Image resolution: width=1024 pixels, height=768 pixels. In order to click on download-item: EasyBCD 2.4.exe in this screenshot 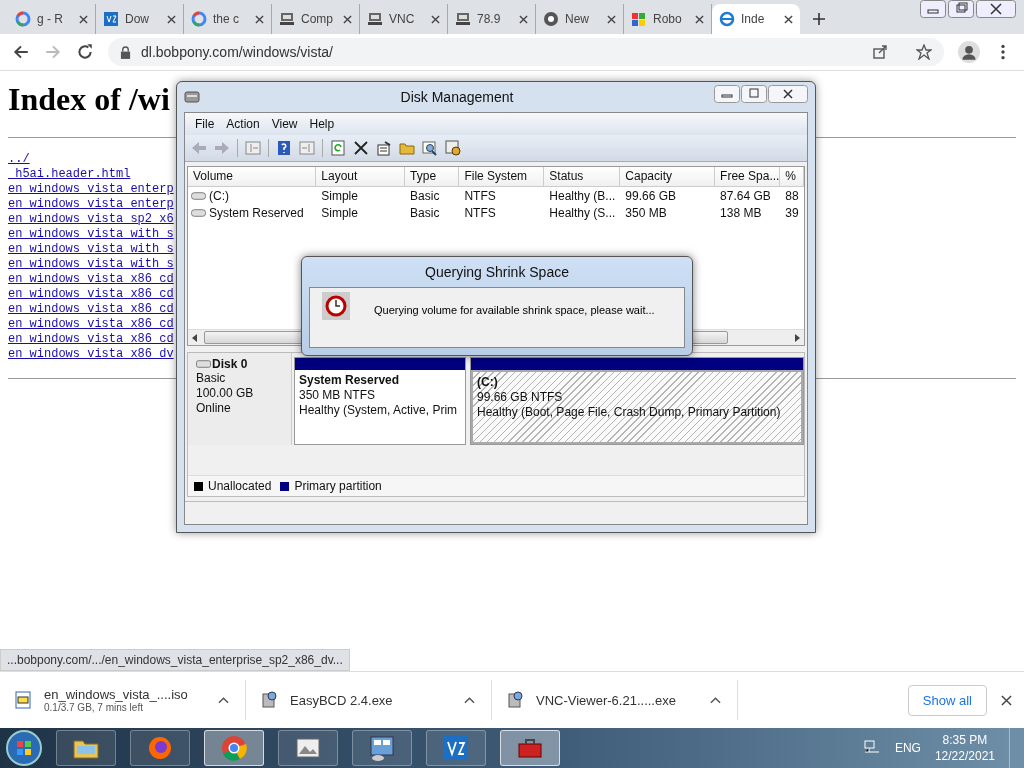, I will do `click(376, 700)`.